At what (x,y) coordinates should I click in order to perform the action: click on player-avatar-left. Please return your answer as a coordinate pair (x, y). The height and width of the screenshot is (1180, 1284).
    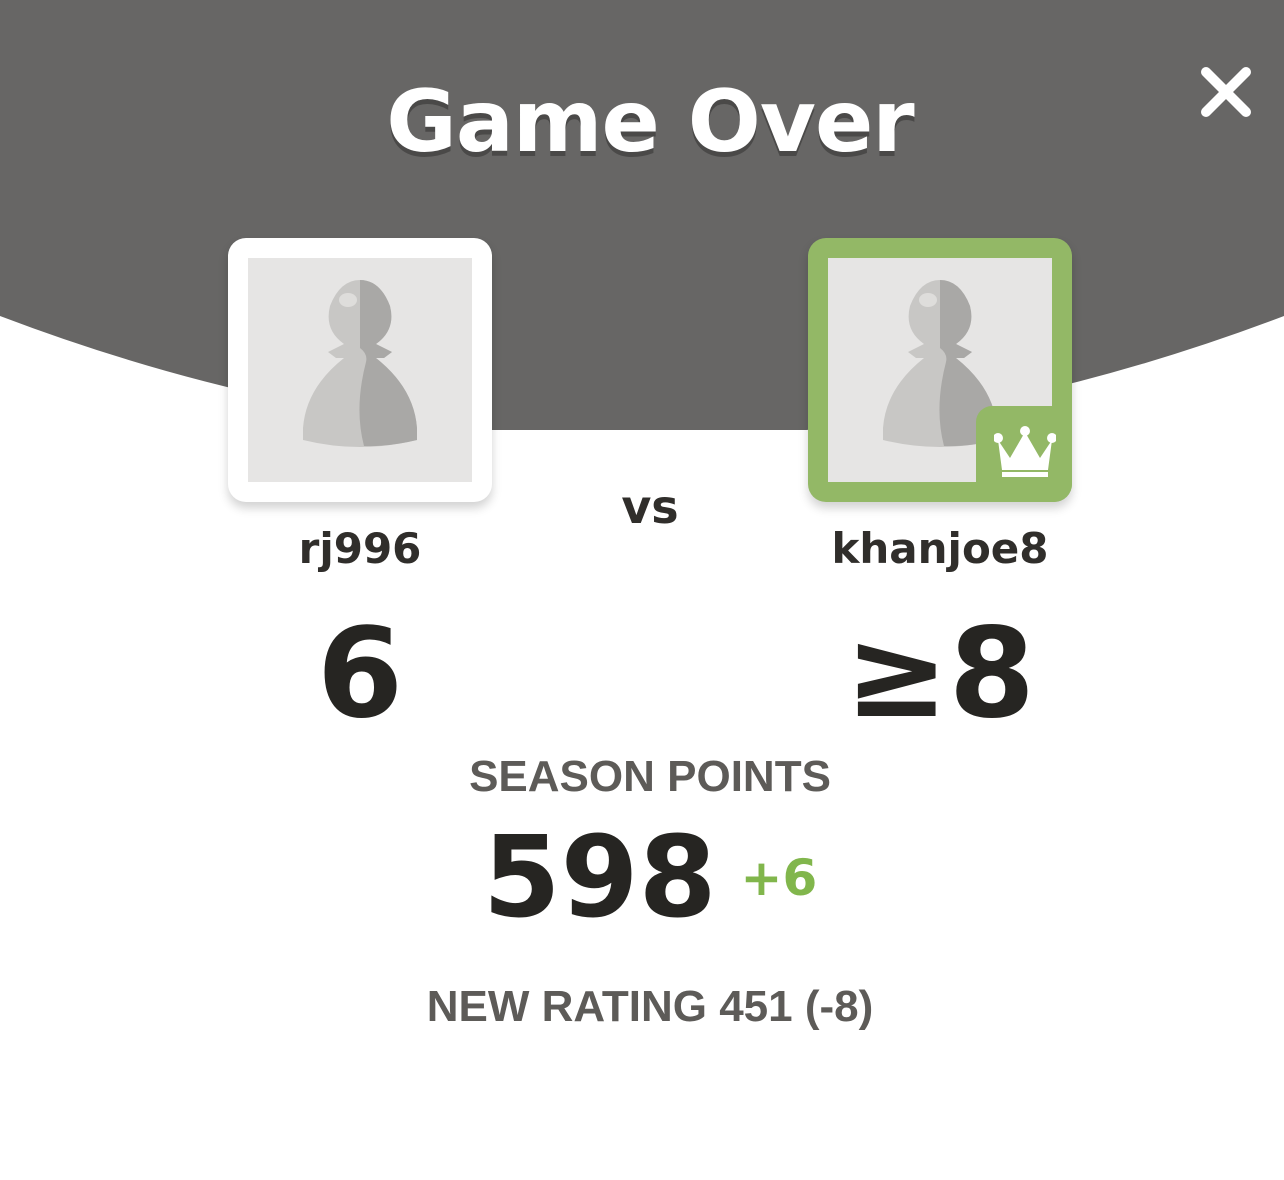
    Looking at the image, I should click on (360, 370).